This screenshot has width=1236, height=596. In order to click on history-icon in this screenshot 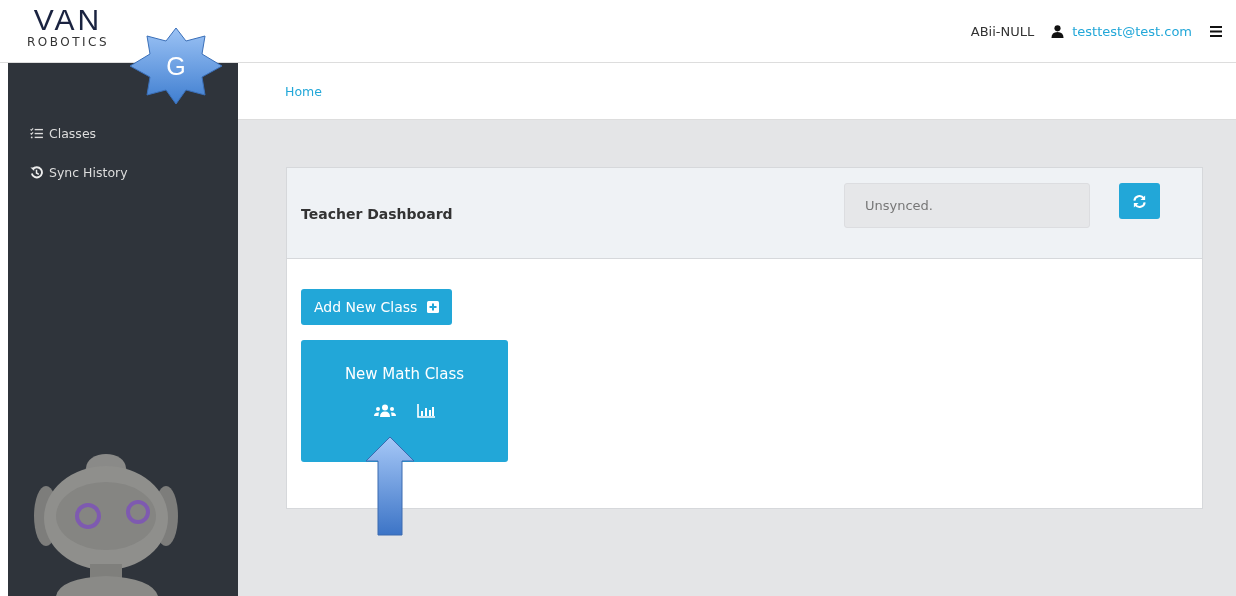, I will do `click(36, 172)`.